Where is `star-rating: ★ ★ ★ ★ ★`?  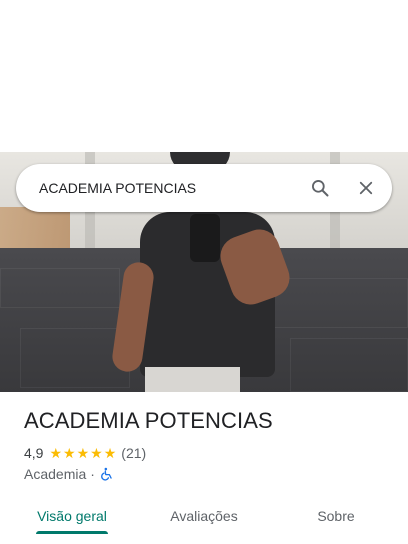
star-rating: ★ ★ ★ ★ ★ is located at coordinates (82, 453).